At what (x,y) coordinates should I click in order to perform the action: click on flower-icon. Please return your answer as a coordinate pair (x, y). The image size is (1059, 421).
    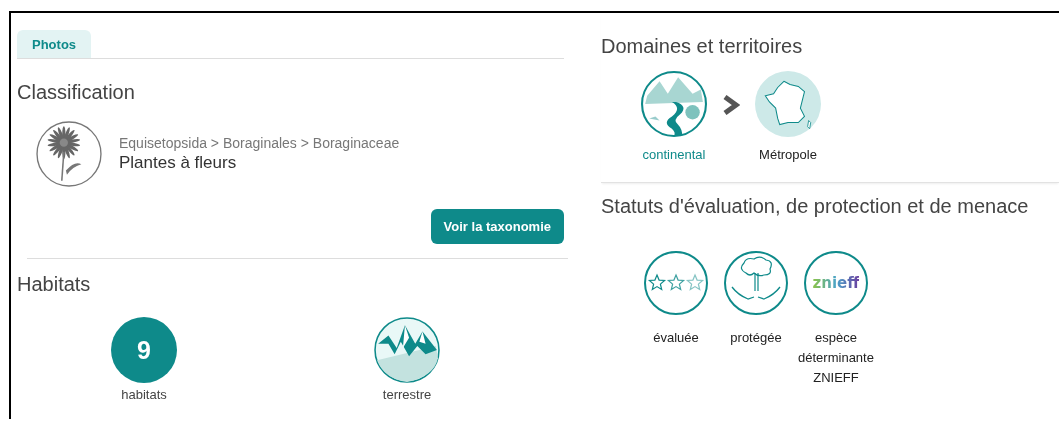
    Looking at the image, I should click on (69, 154).